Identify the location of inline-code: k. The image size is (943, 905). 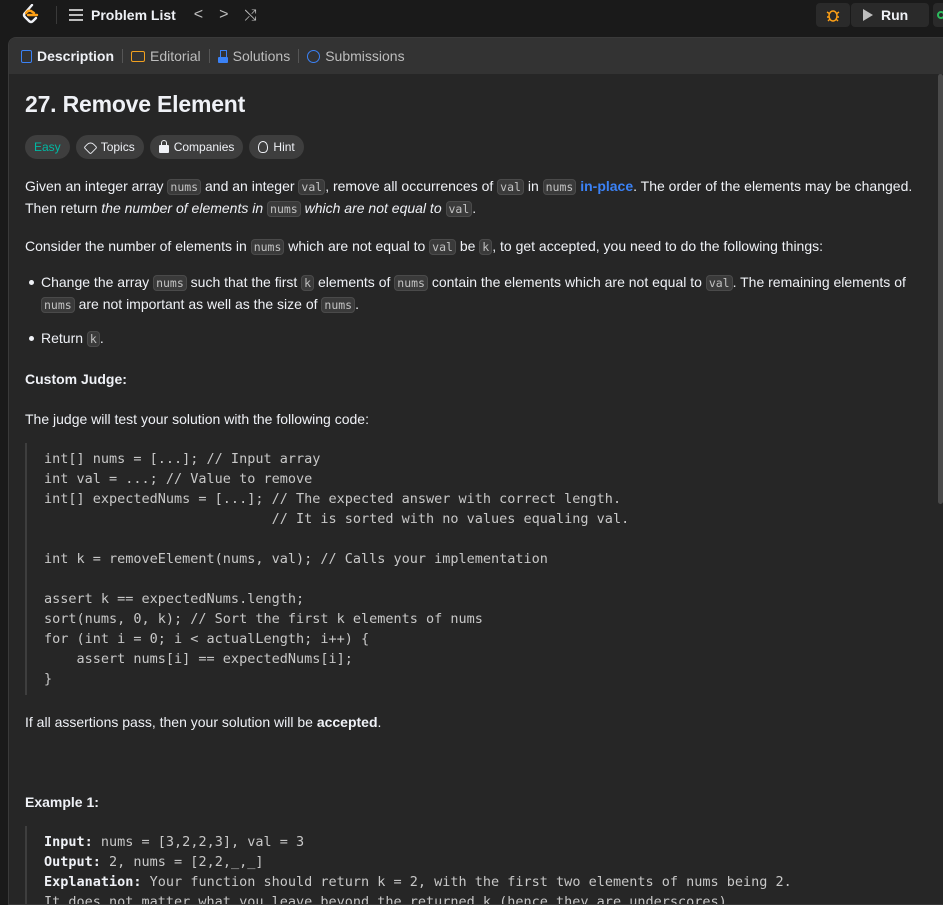
(486, 247).